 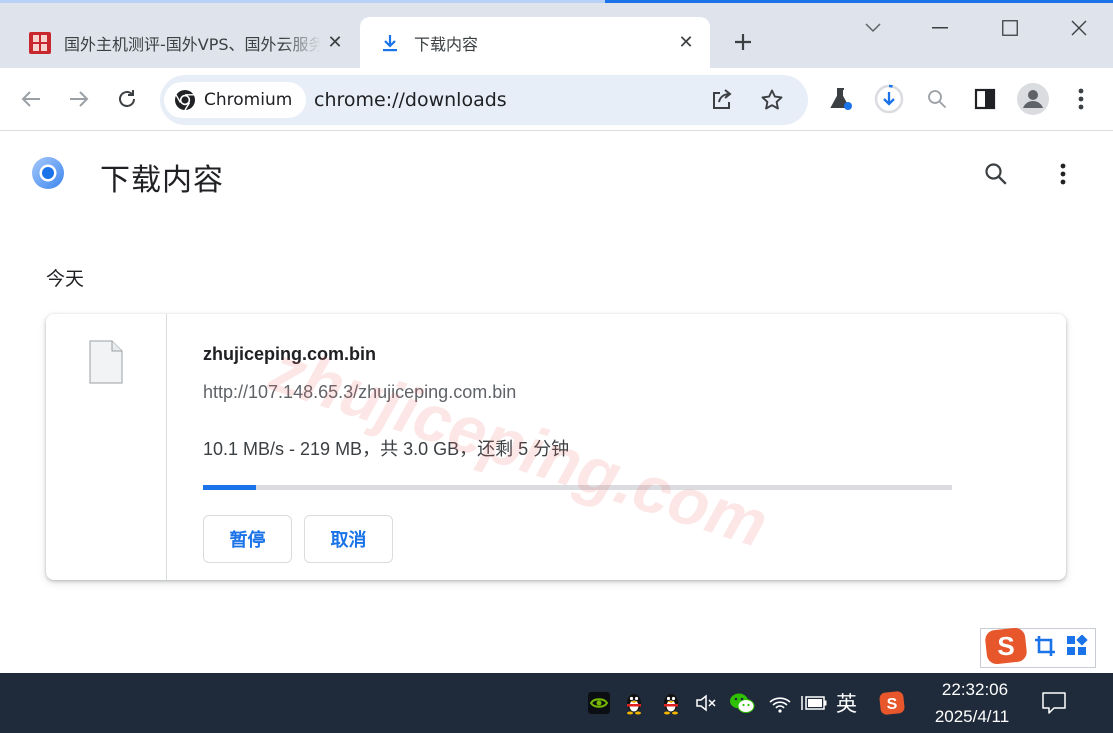 I want to click on clock-date: 2025/4/11, so click(x=972, y=717).